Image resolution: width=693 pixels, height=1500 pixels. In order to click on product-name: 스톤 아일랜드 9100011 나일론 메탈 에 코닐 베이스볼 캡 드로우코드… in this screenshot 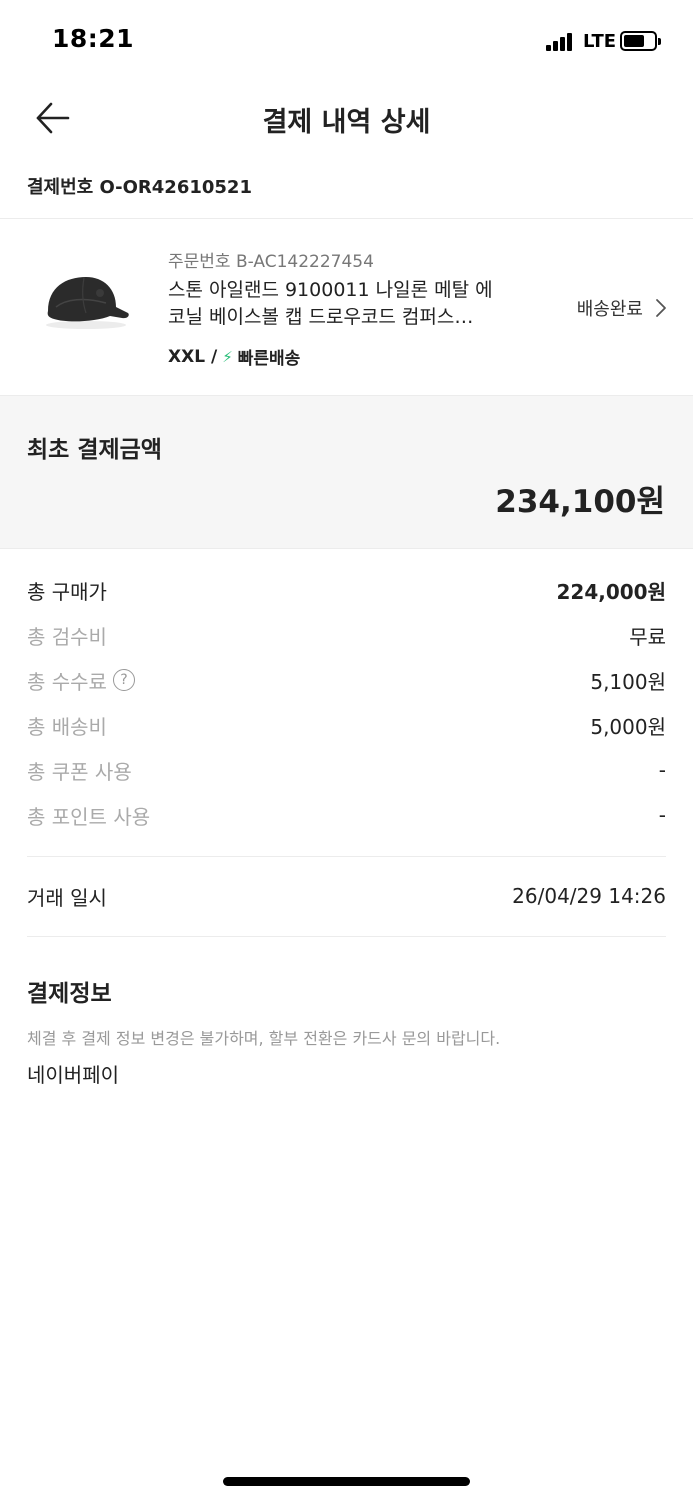, I will do `click(348, 304)`.